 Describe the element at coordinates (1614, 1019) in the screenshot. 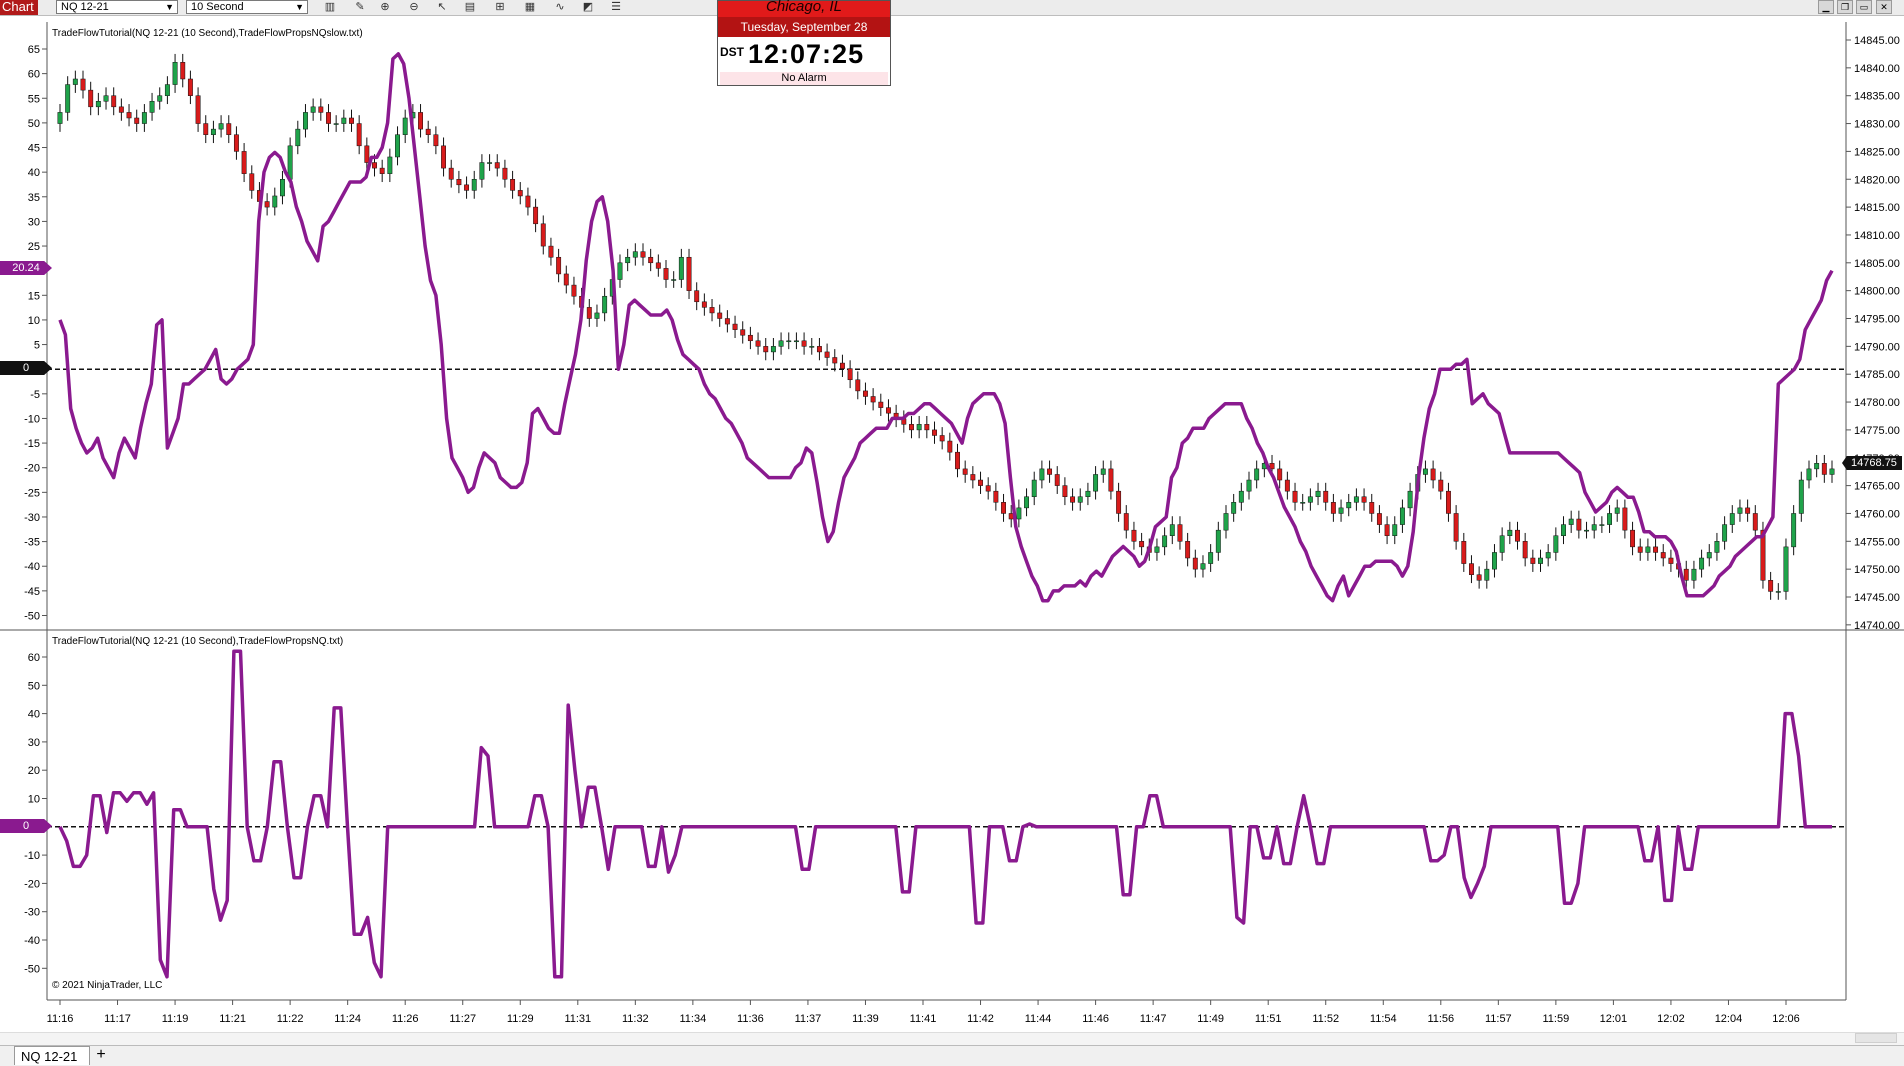

I see `time-tick-label: 12:01` at that location.